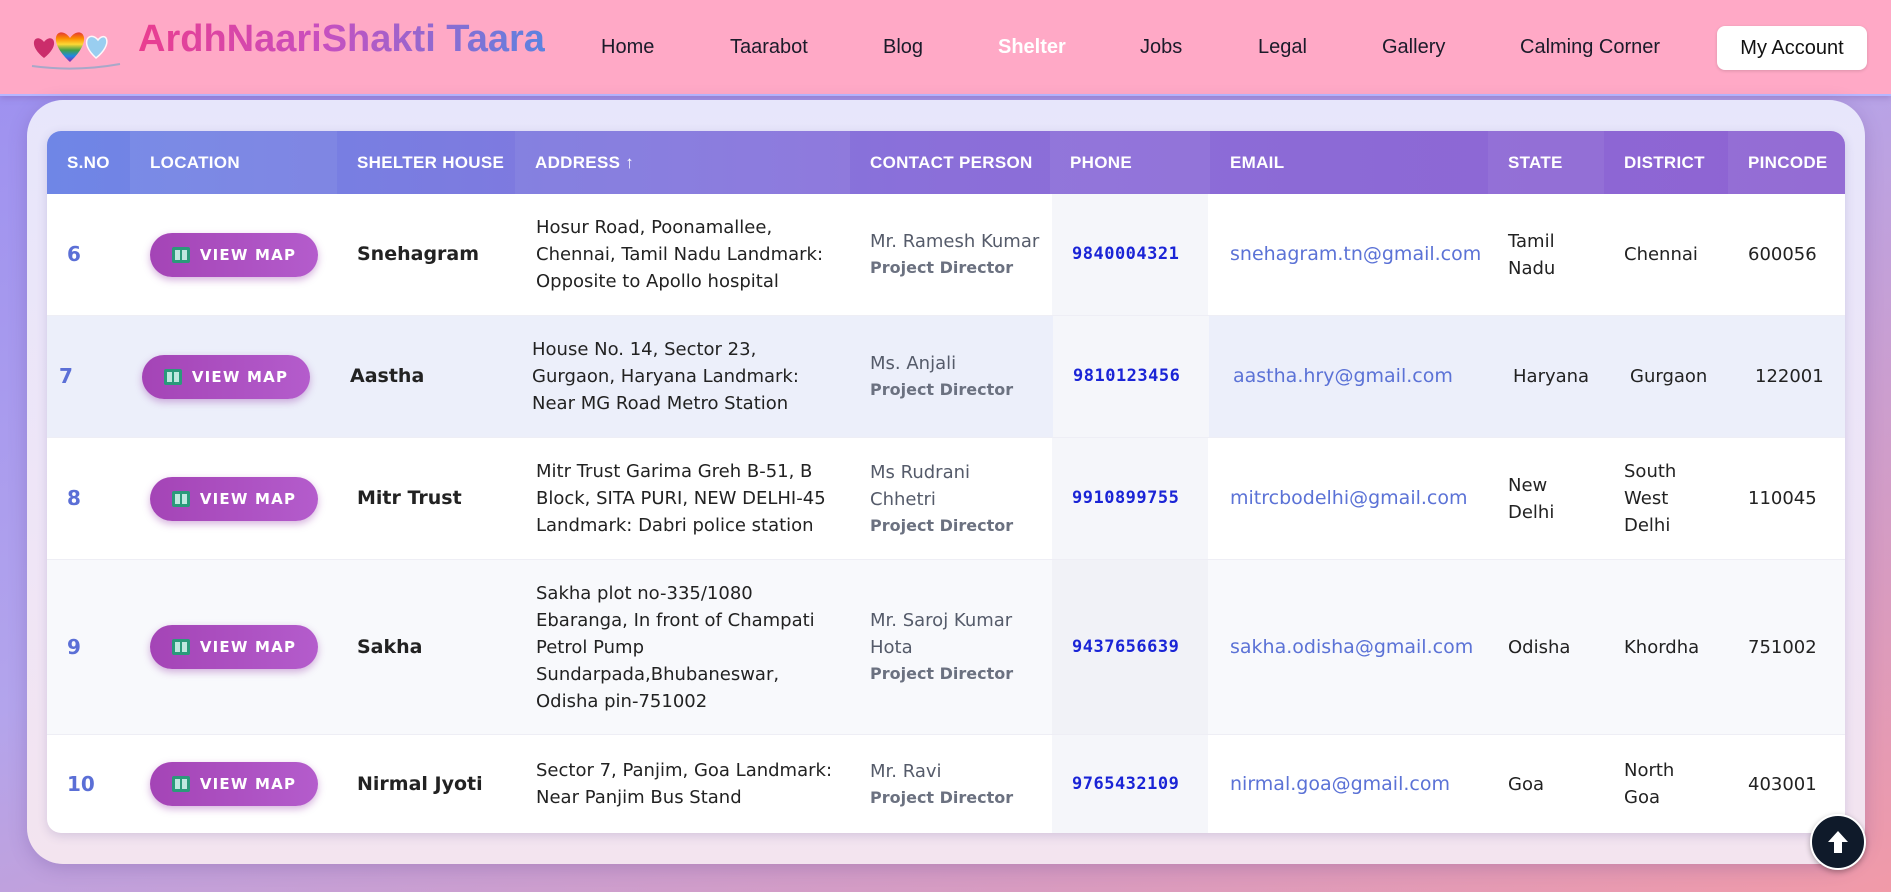  Describe the element at coordinates (1792, 48) in the screenshot. I see `my-account-button: My Account` at that location.